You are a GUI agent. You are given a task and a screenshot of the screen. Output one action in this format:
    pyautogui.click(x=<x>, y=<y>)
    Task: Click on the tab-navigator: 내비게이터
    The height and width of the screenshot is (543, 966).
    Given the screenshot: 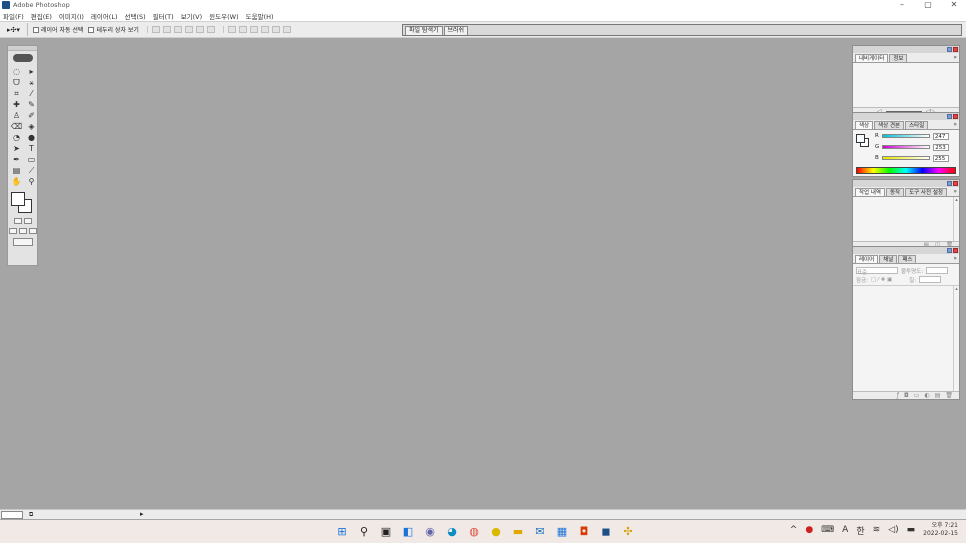 What is the action you would take?
    pyautogui.click(x=872, y=58)
    